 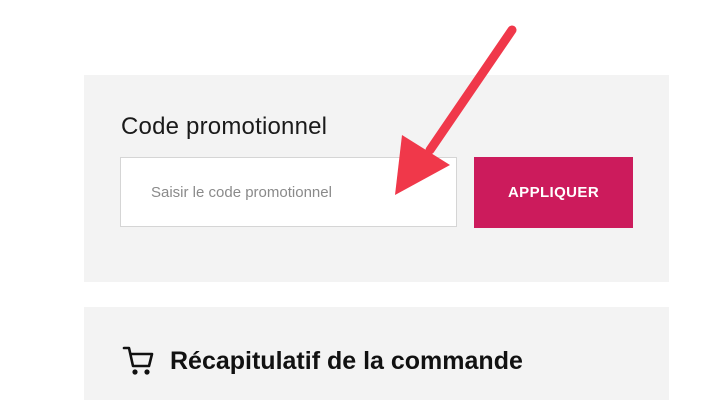 What do you see at coordinates (224, 126) in the screenshot?
I see `promo-code-title: Code promotionnel` at bounding box center [224, 126].